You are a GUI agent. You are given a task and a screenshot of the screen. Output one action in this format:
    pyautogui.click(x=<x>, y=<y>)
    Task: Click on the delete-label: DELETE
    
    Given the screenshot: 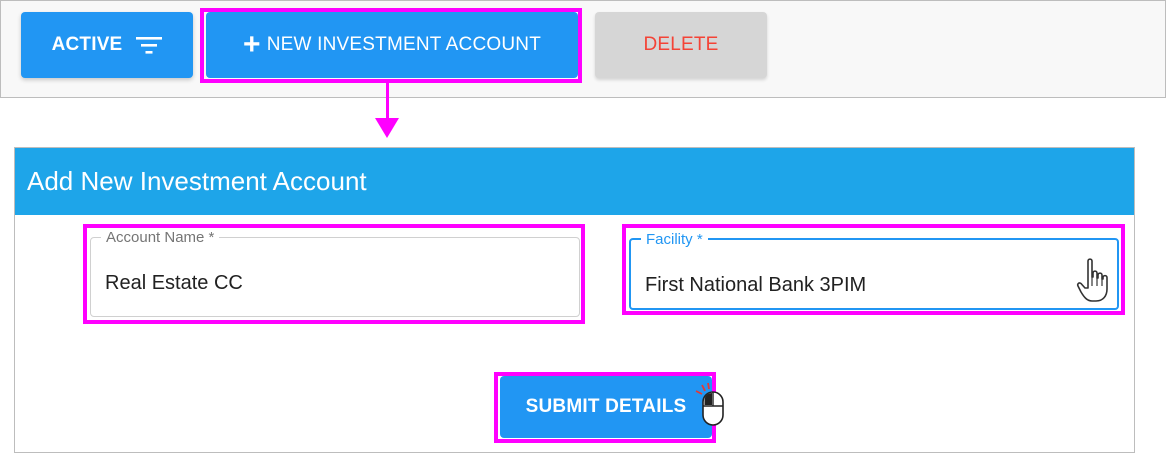 What is the action you would take?
    pyautogui.click(x=681, y=44)
    